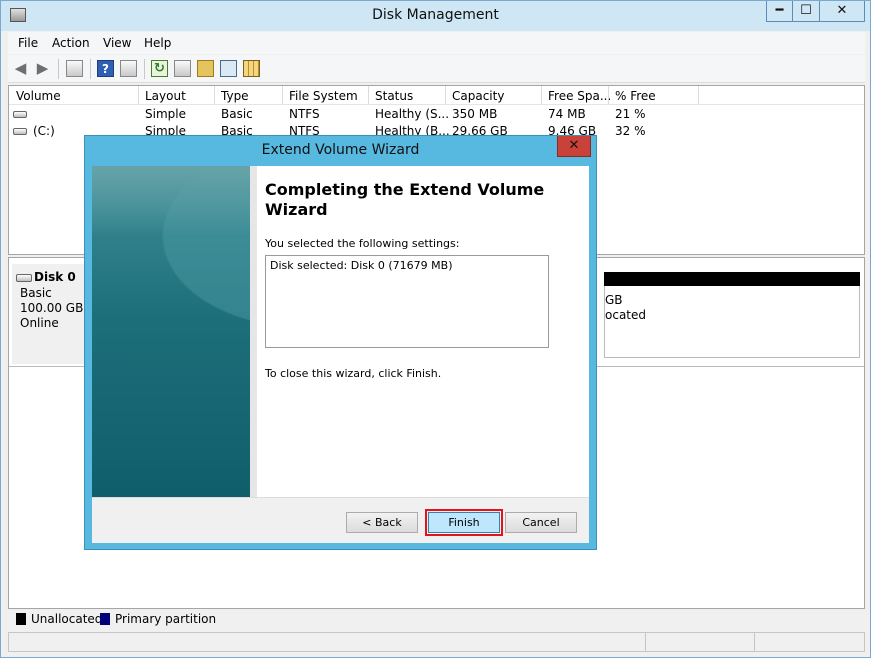  What do you see at coordinates (228, 68) in the screenshot?
I see `magnifier-icon` at bounding box center [228, 68].